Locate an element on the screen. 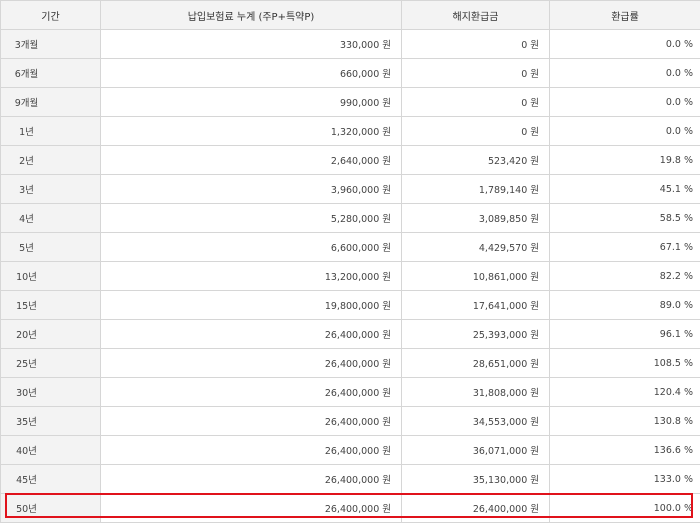  table-row: 6개월 660,000 원0 원 0.0 % is located at coordinates (350, 73).